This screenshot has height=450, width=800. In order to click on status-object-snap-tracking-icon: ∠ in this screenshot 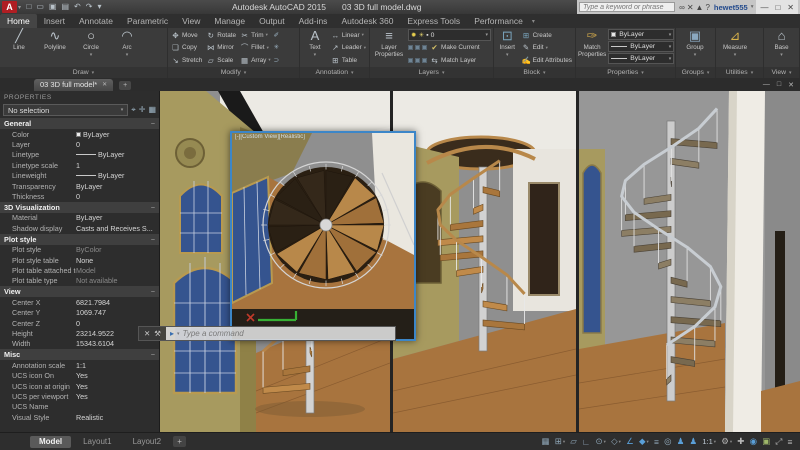, I will do `click(630, 441)`.